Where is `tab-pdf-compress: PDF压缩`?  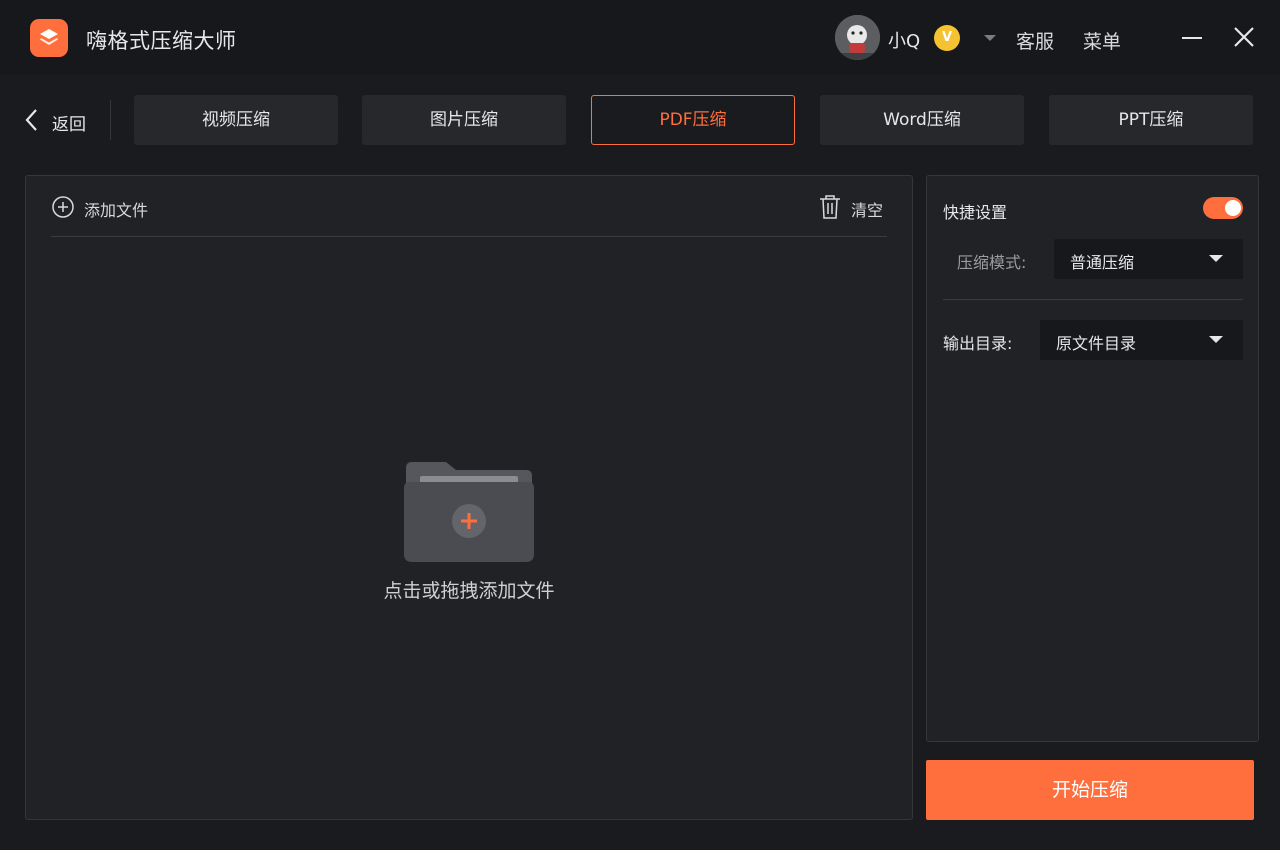
tab-pdf-compress: PDF压缩 is located at coordinates (693, 120).